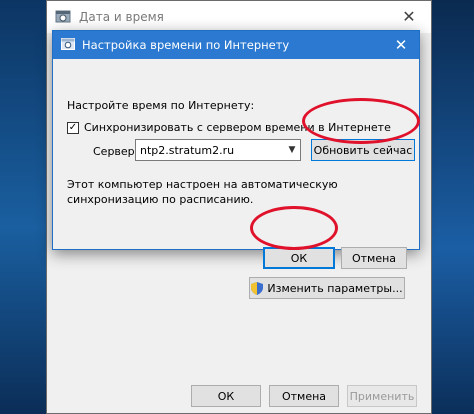 This screenshot has width=474, height=414. What do you see at coordinates (304, 396) in the screenshot?
I see `parent-cancel-button: Отмена` at bounding box center [304, 396].